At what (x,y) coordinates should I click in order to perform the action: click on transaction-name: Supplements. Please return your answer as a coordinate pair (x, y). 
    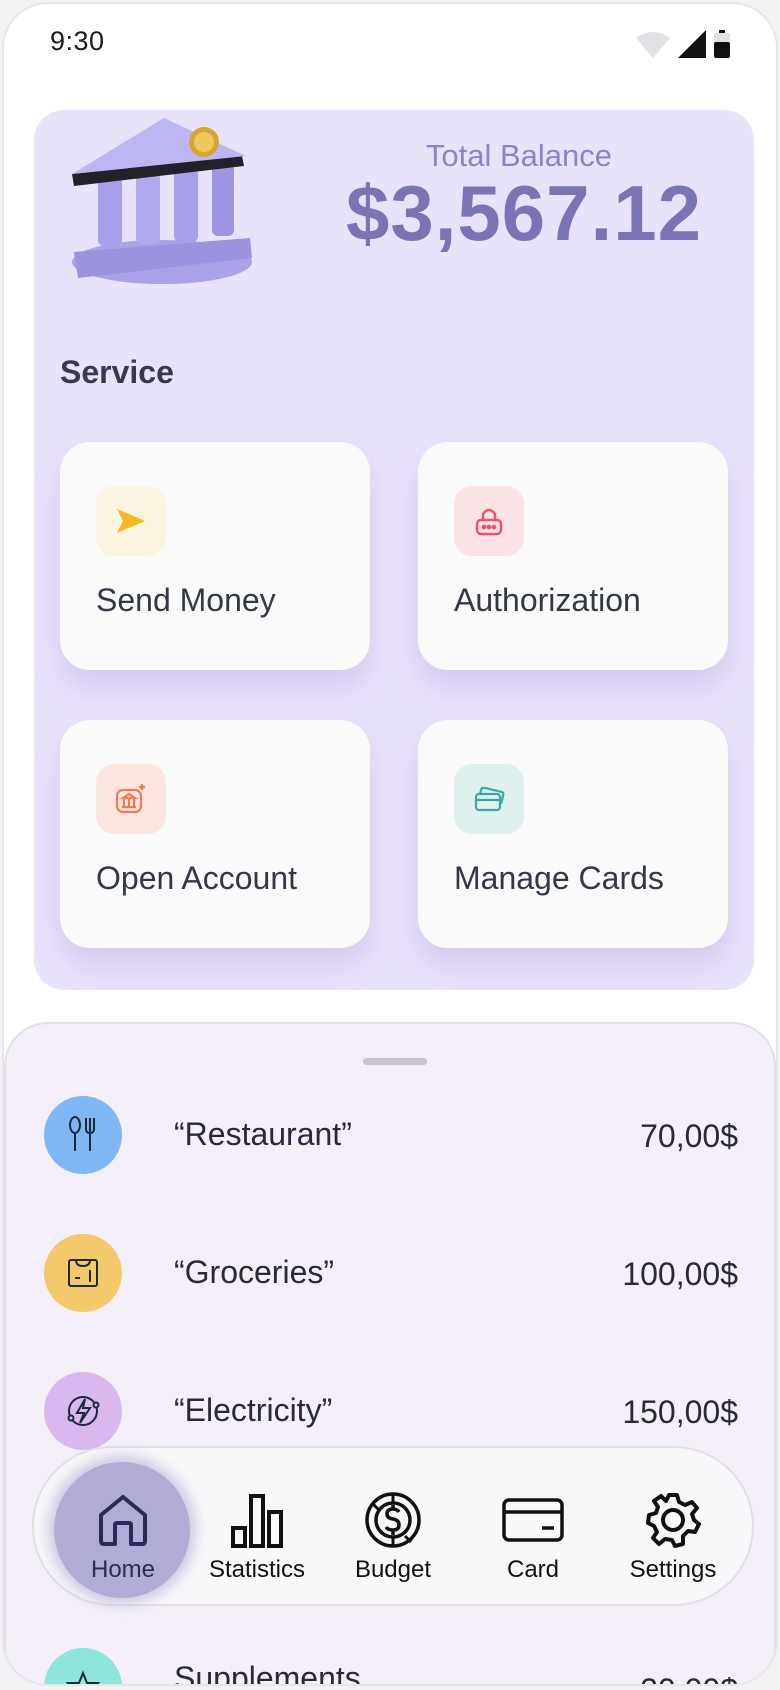
    Looking at the image, I should click on (267, 1673).